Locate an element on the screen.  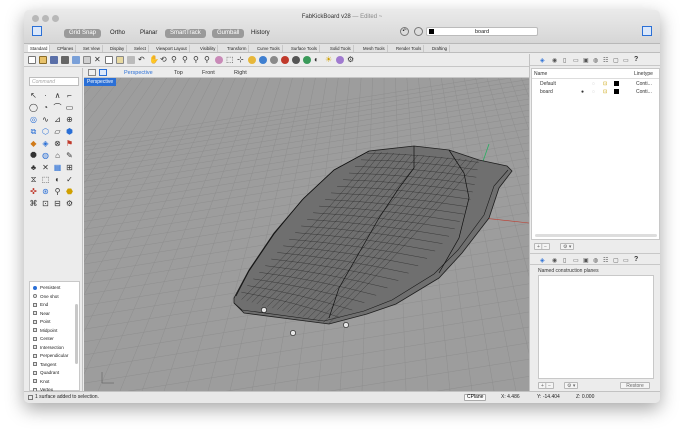
tool-button-icon: ⌒ is located at coordinates (57, 107).